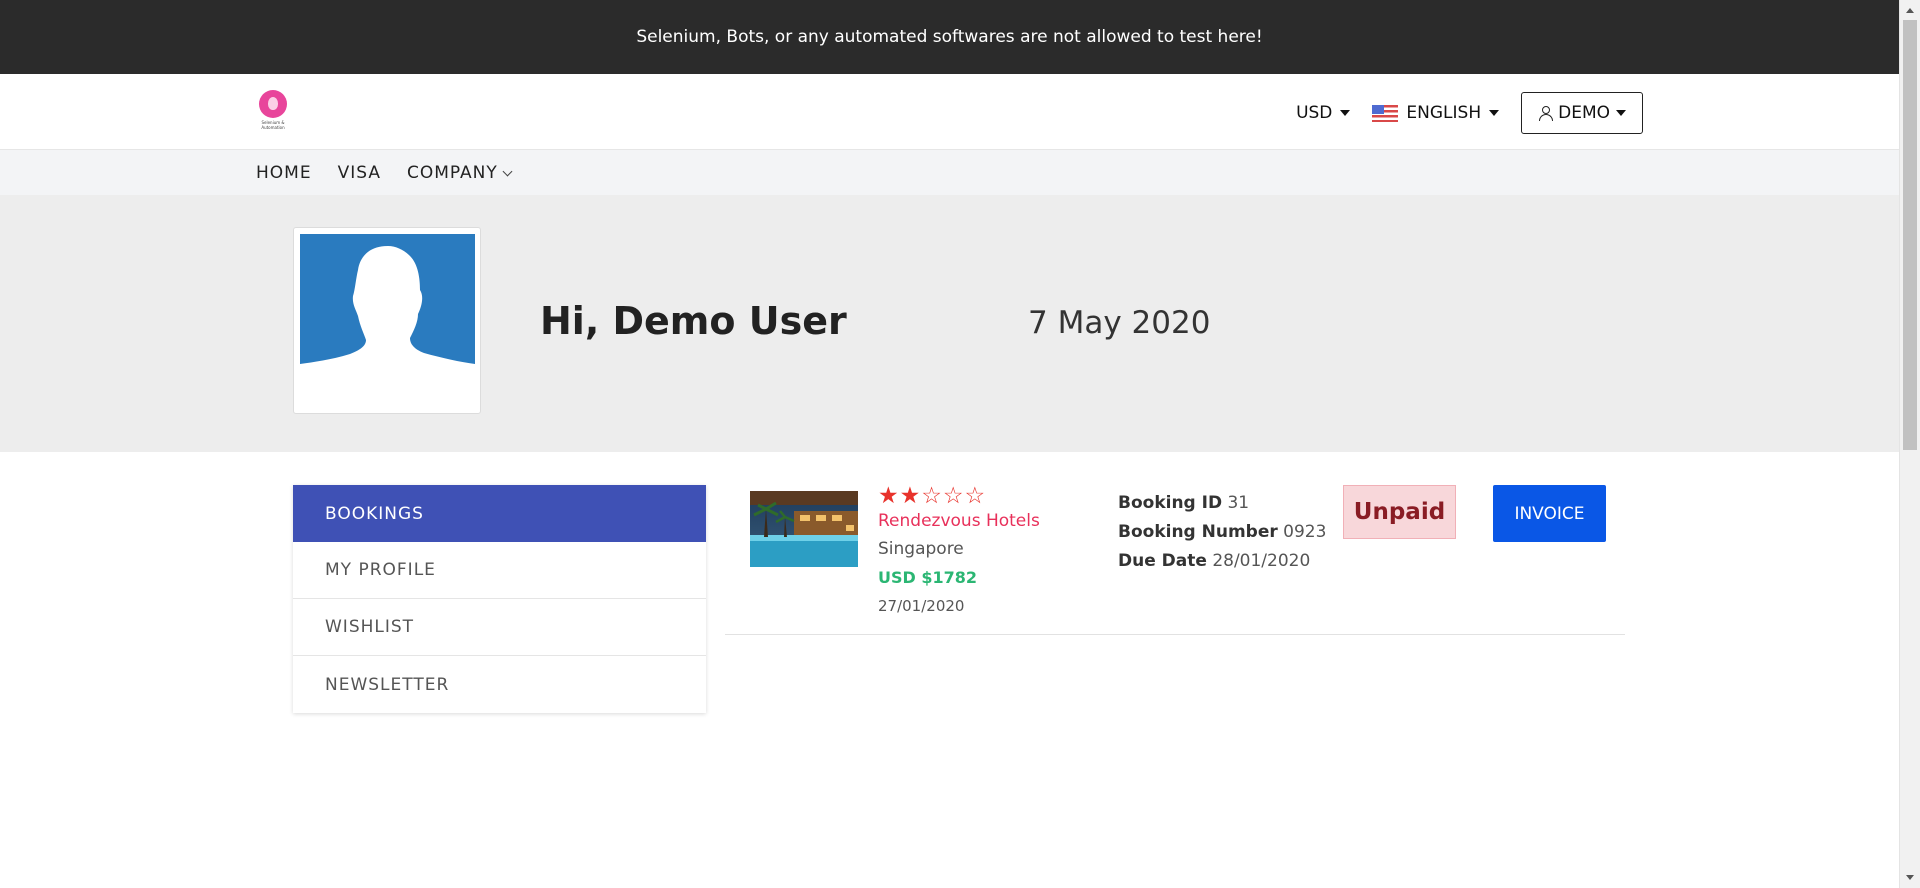 The image size is (1920, 888). What do you see at coordinates (1261, 561) in the screenshot?
I see `due-date-value: 28/01/2020` at bounding box center [1261, 561].